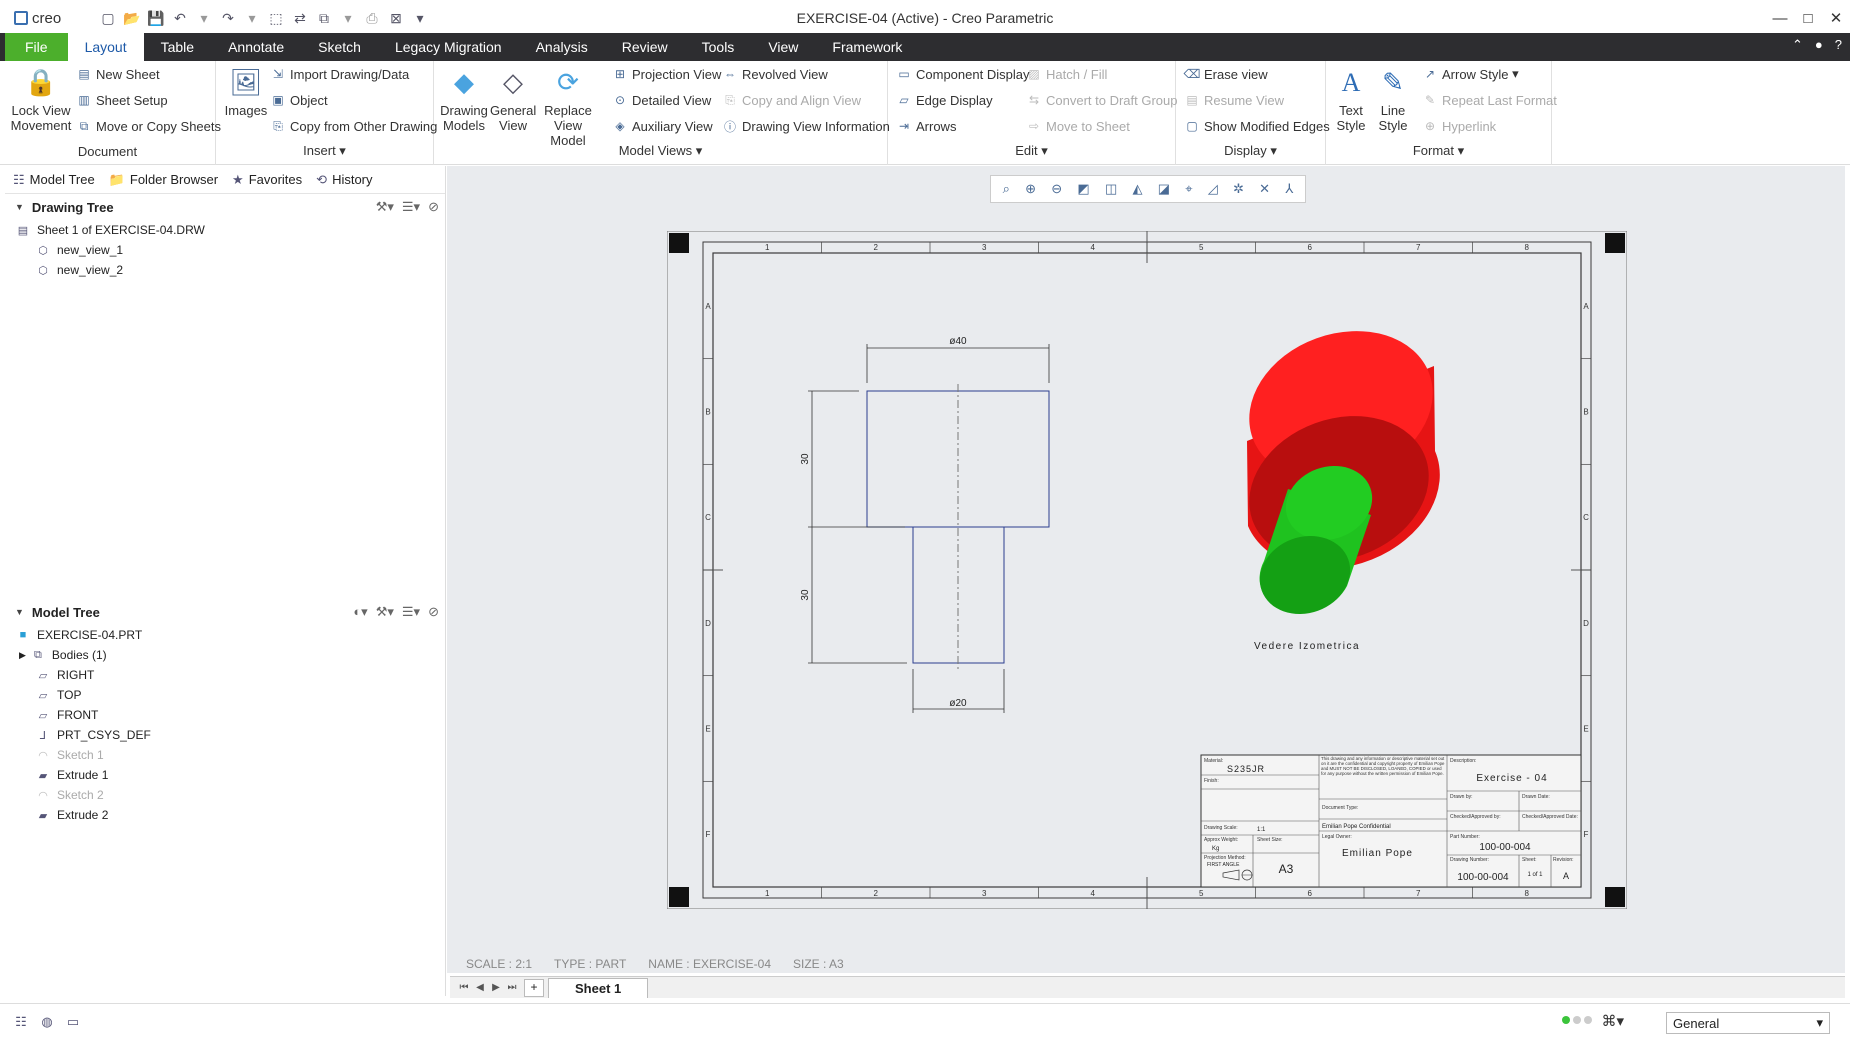 This screenshot has width=1850, height=1040. Describe the element at coordinates (47, 1022) in the screenshot. I see `browser-toggle-icon: ◍` at that location.